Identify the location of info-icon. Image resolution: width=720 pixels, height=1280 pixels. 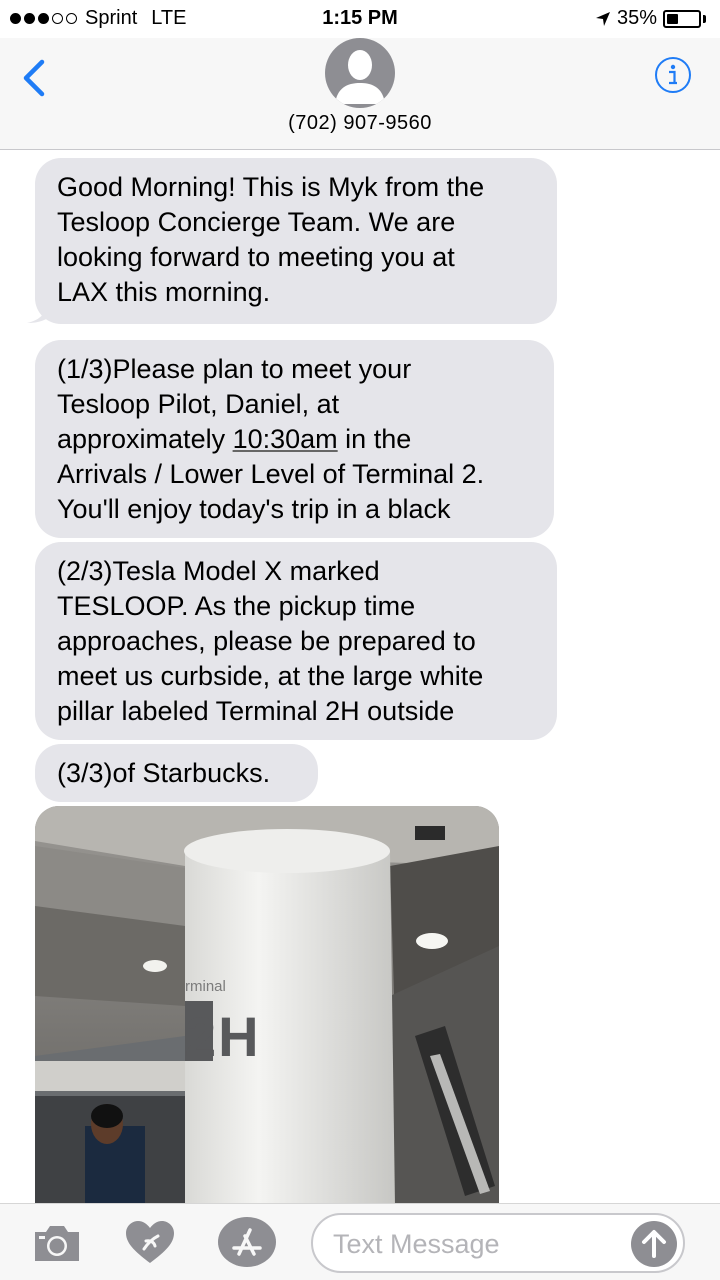
(673, 75).